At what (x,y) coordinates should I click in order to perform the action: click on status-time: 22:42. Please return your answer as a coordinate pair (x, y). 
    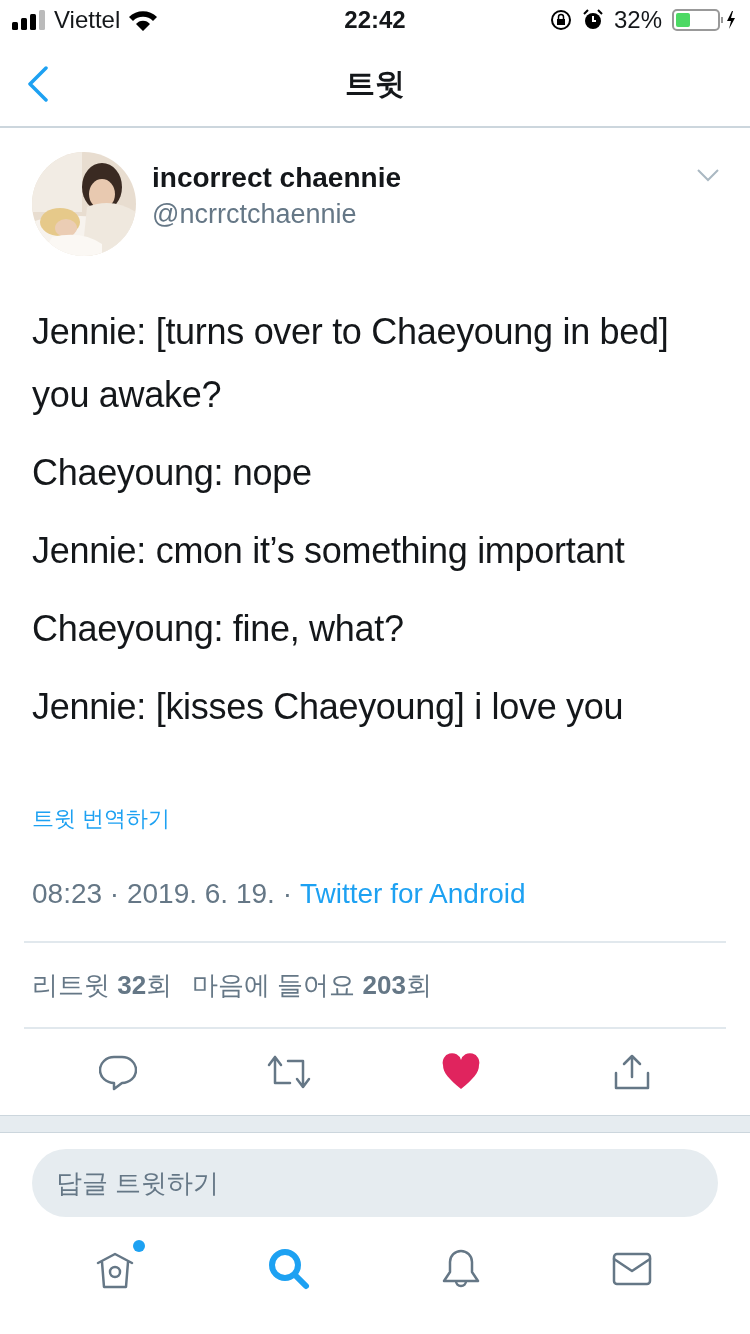
    Looking at the image, I should click on (375, 20).